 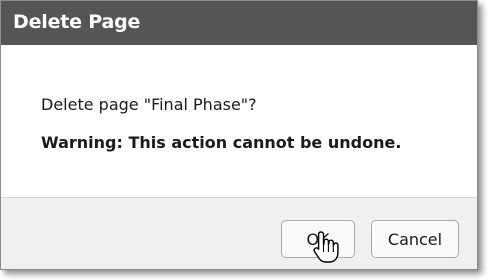 I want to click on dialog-title: Delete Page, so click(x=77, y=22).